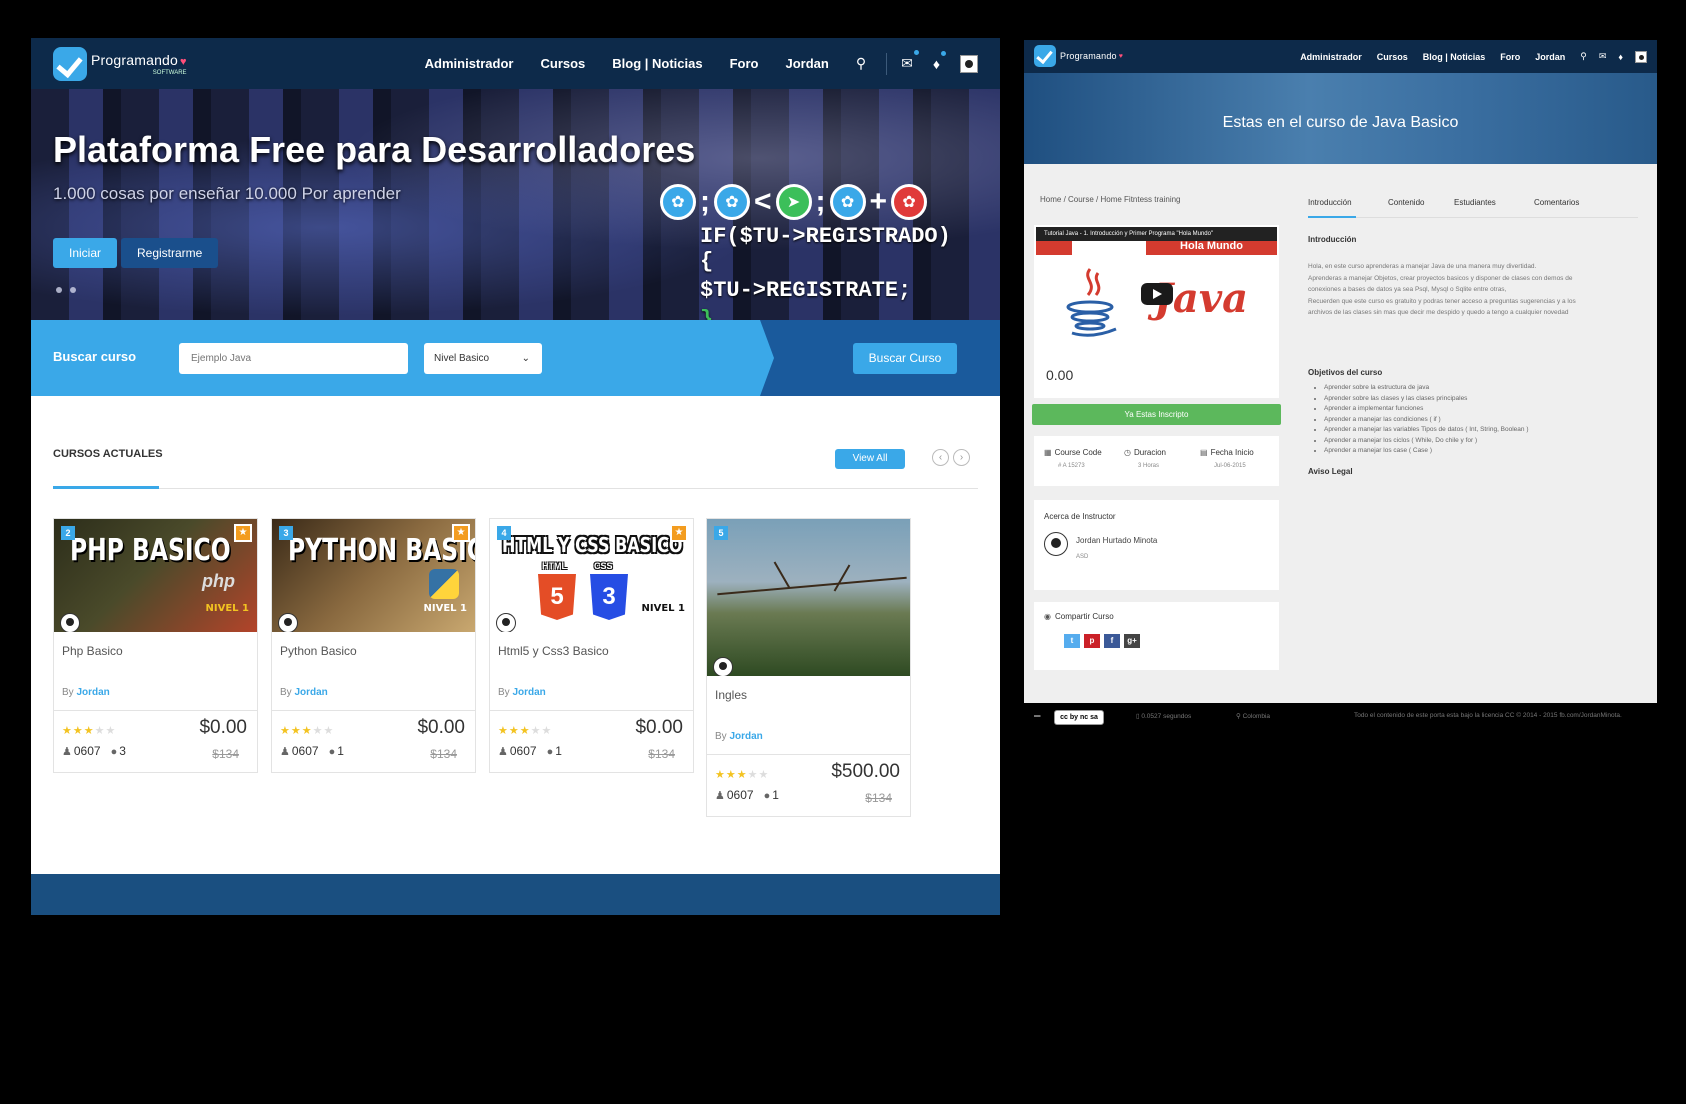 This screenshot has width=1686, height=1104. What do you see at coordinates (170, 253) in the screenshot?
I see `registrarme-button: Registrarme` at bounding box center [170, 253].